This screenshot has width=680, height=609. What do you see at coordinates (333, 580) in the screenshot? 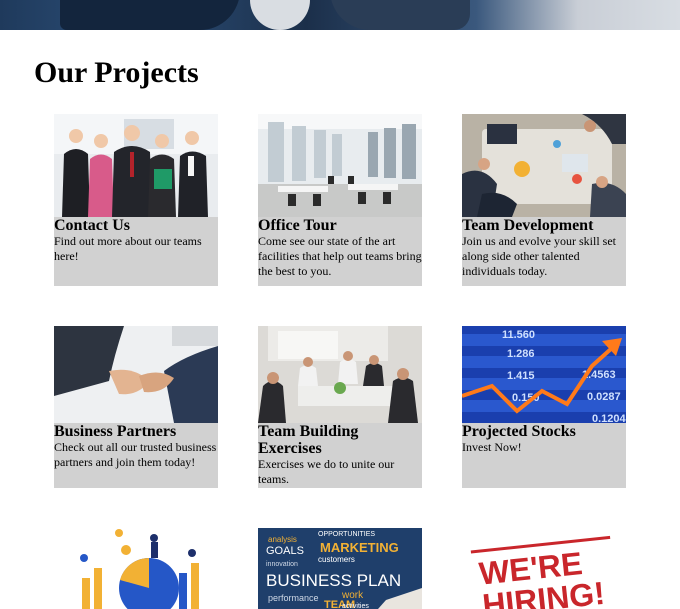
I see `svg-text: BUSINESS PLAN` at bounding box center [333, 580].